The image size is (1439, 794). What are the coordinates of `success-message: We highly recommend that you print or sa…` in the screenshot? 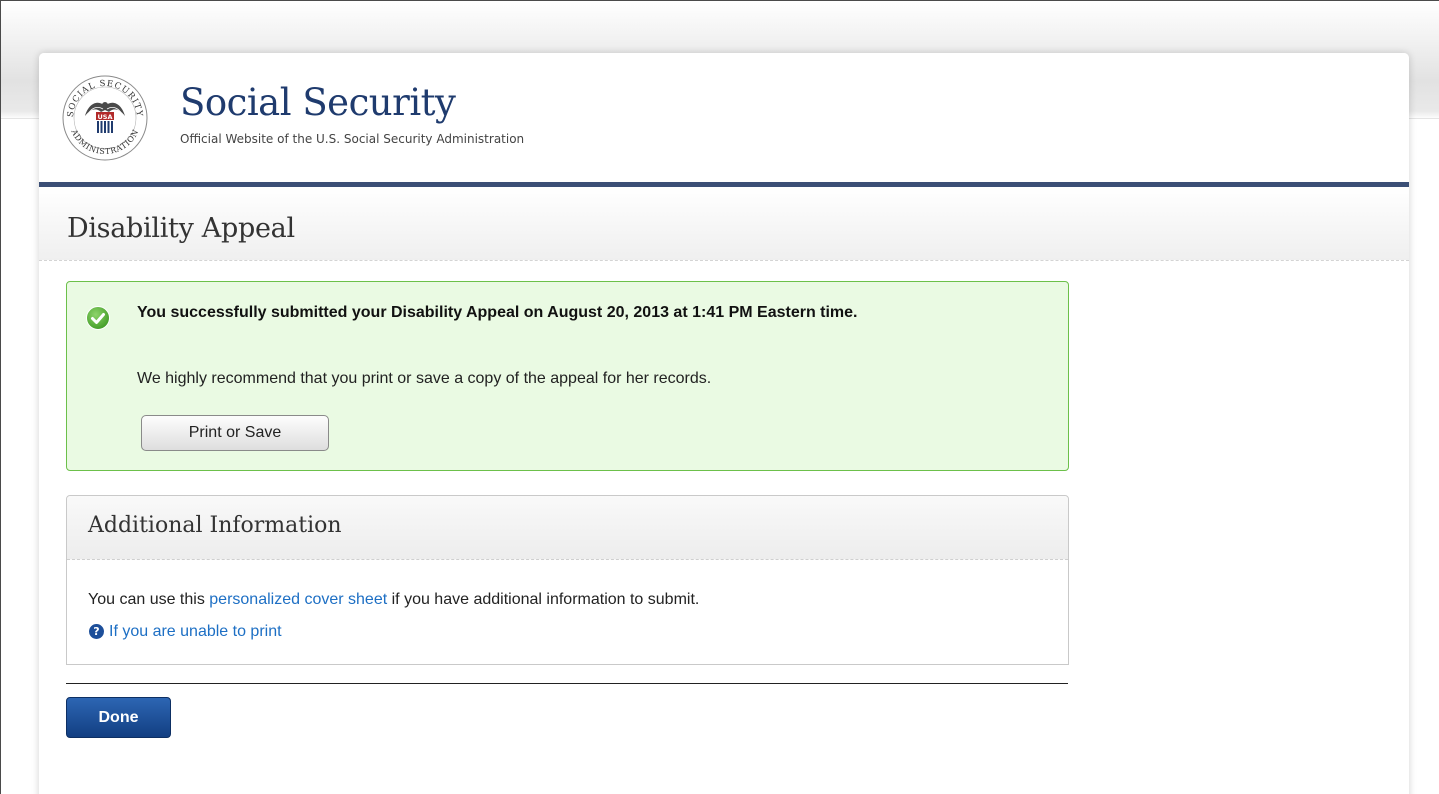 It's located at (424, 378).